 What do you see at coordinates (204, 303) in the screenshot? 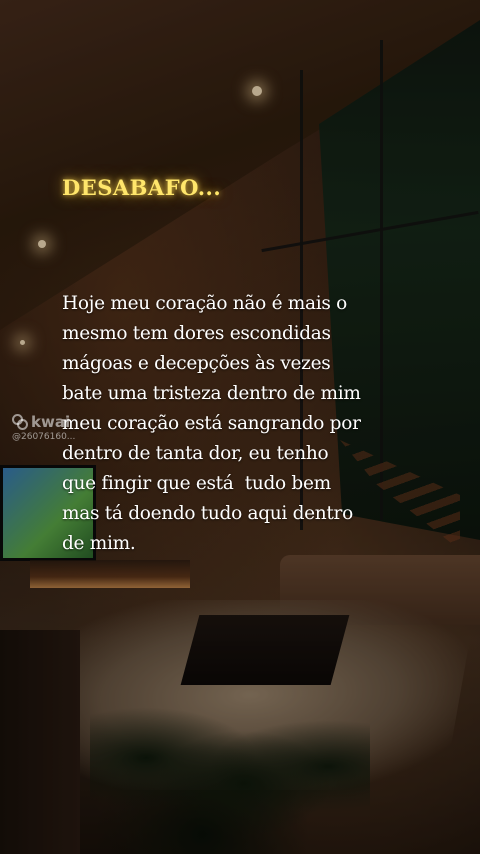
I see `body-line: Hoje meu coração não é mais o` at bounding box center [204, 303].